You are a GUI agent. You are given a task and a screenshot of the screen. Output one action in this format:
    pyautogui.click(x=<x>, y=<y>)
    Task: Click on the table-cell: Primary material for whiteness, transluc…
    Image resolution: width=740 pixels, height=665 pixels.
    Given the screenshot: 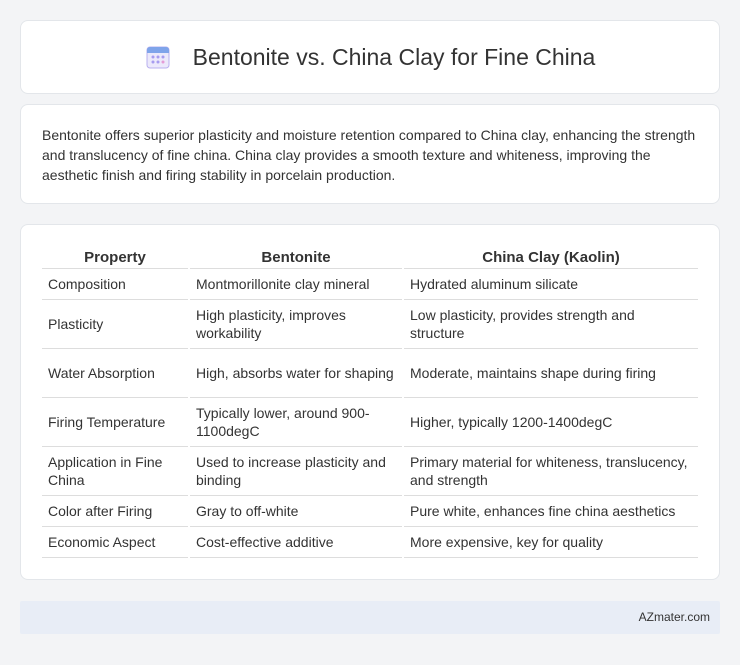 What is the action you would take?
    pyautogui.click(x=550, y=471)
    